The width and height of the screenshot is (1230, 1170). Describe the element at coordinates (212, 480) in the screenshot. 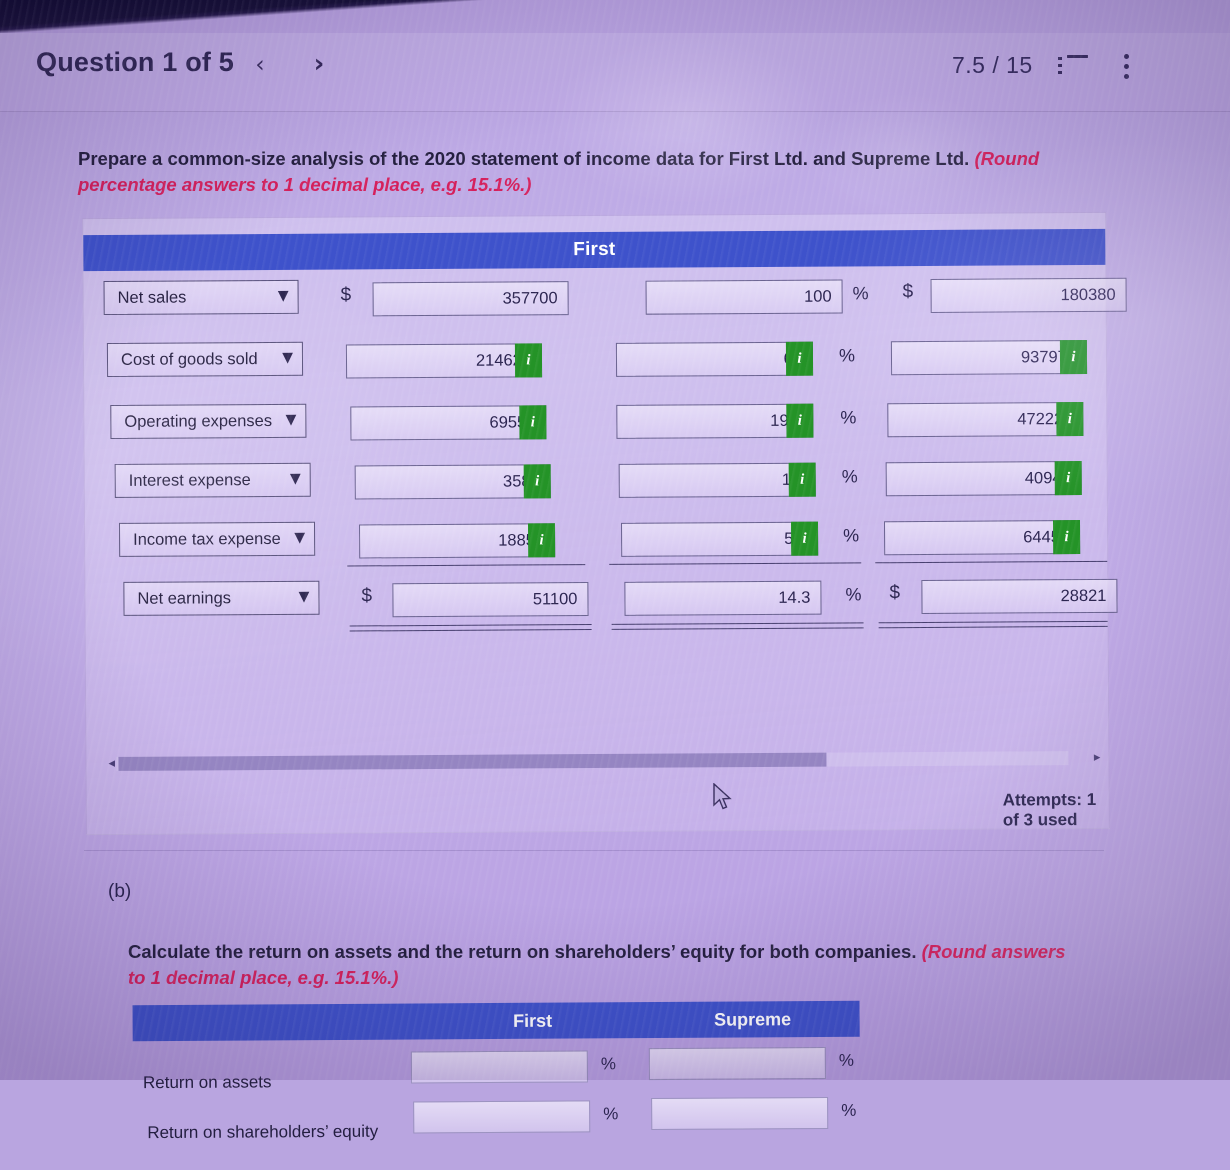

I see `line-item-select-3: Interest expense ▼` at that location.